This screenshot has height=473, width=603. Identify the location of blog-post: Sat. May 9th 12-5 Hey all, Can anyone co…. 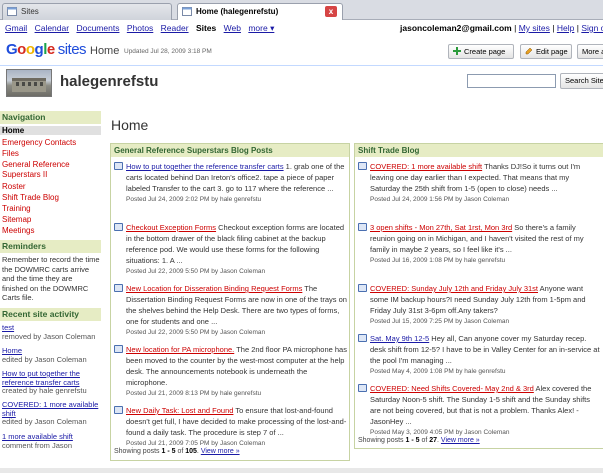
(479, 355).